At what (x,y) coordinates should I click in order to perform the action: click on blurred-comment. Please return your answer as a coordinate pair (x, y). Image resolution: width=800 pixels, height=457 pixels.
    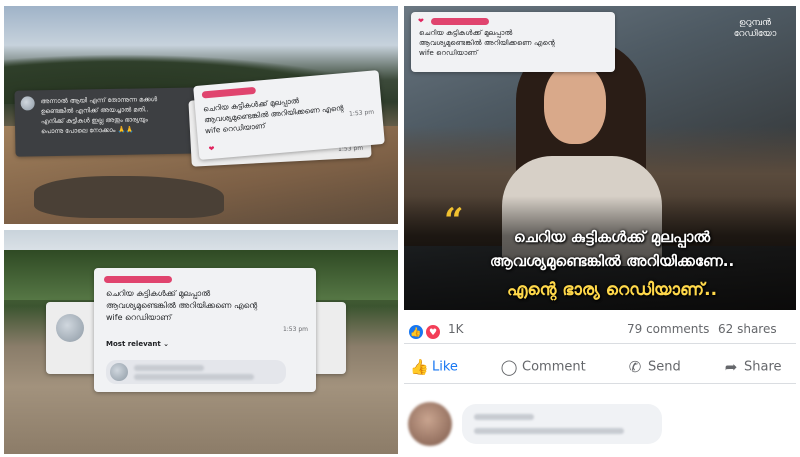
    Looking at the image, I should click on (562, 424).